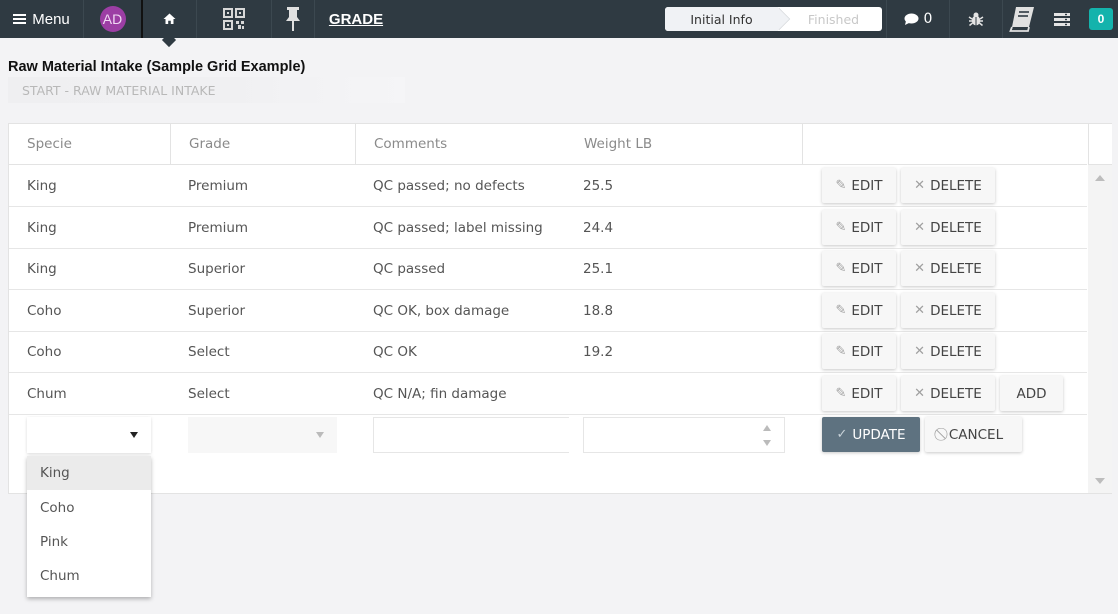 This screenshot has width=1118, height=614. I want to click on comments-button: 0, so click(918, 19).